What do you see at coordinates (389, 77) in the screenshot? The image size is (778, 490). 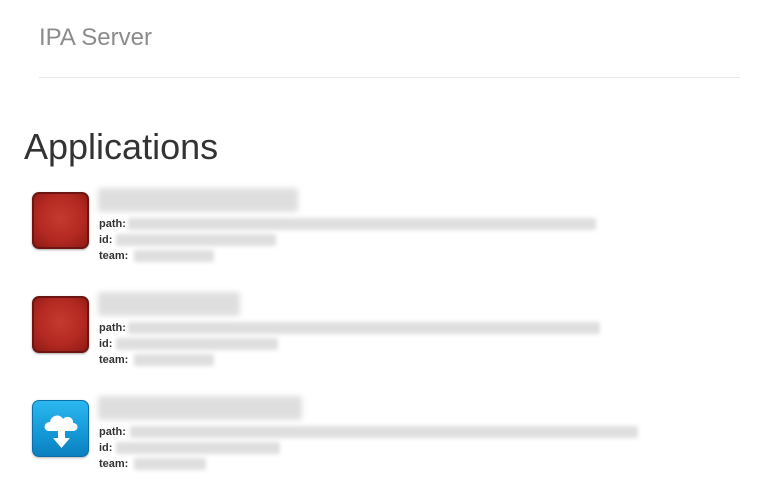 I see `header-divider` at bounding box center [389, 77].